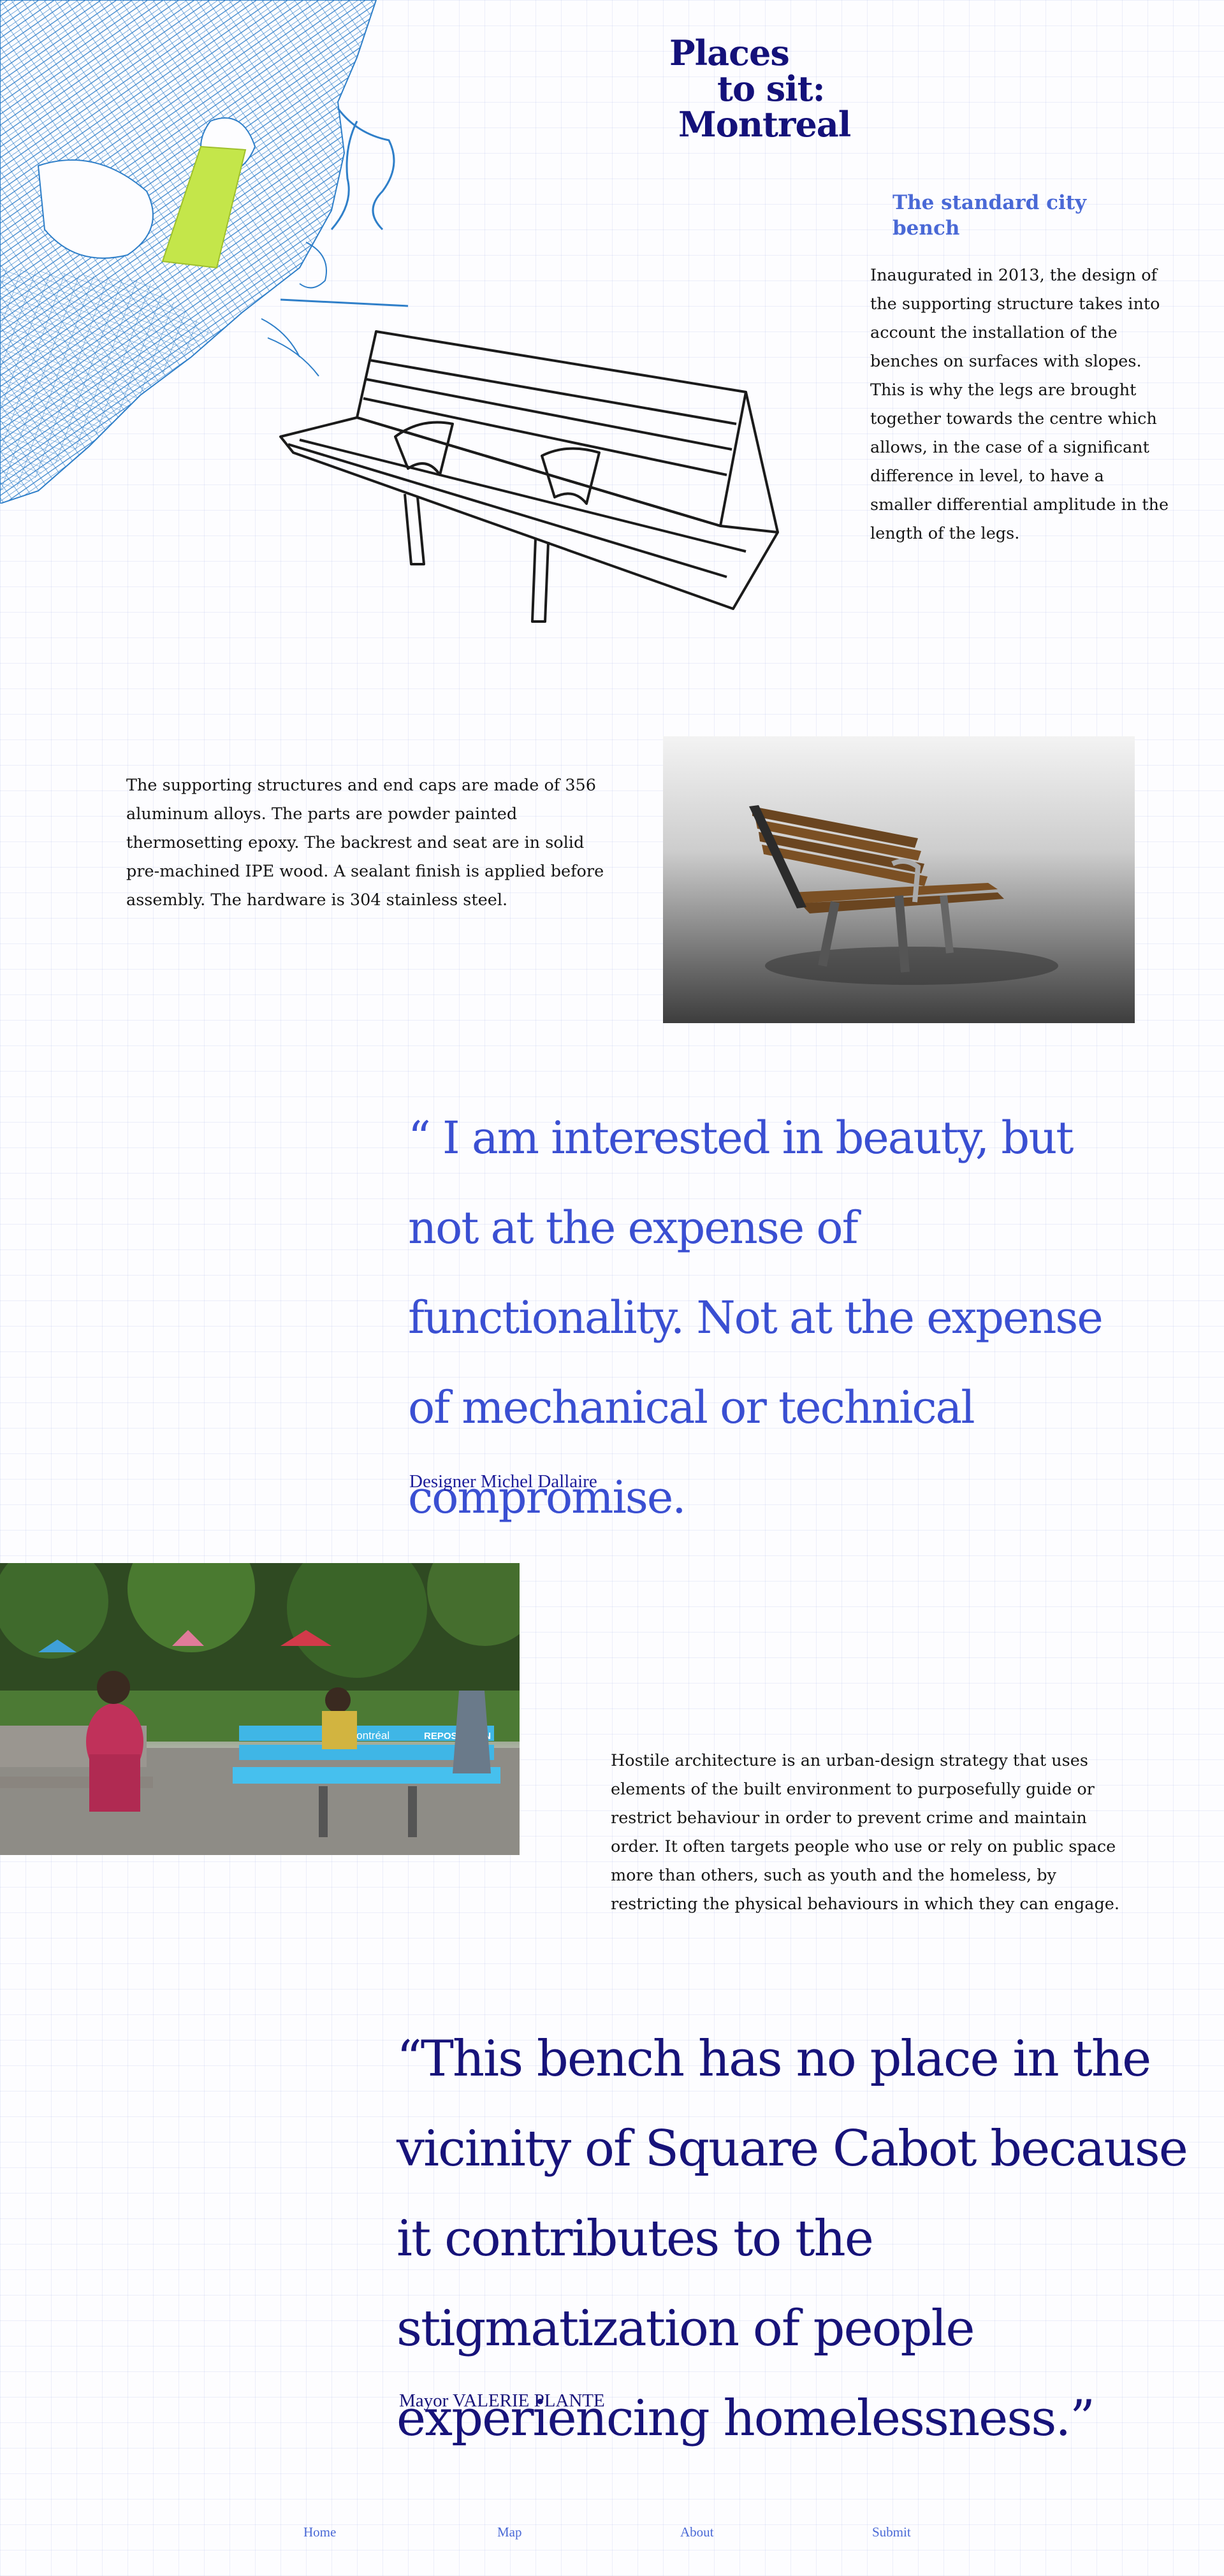 This screenshot has width=1224, height=2576. Describe the element at coordinates (989, 215) in the screenshot. I see `section-subtitle: The standard city bench` at that location.